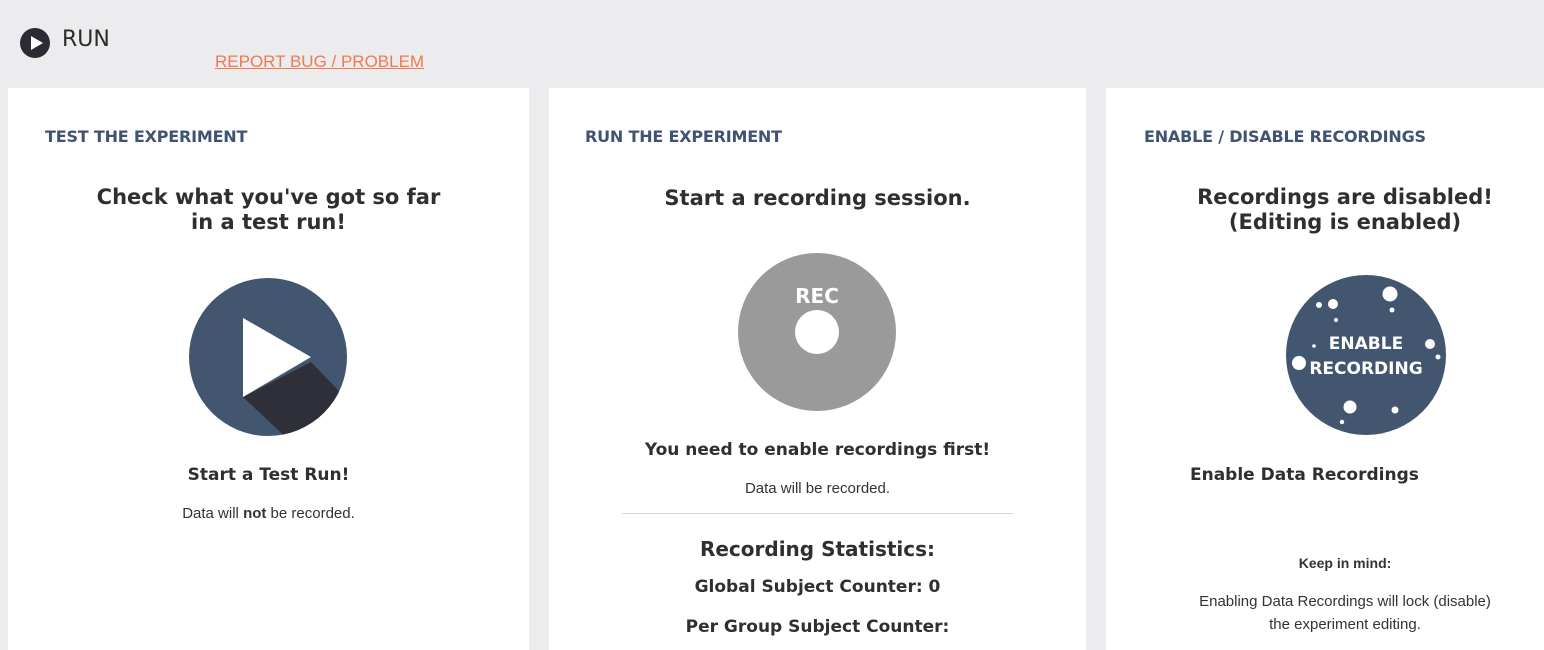 This screenshot has width=1544, height=650. Describe the element at coordinates (213, 513) in the screenshot. I see `test-note-prefix: Data will` at that location.